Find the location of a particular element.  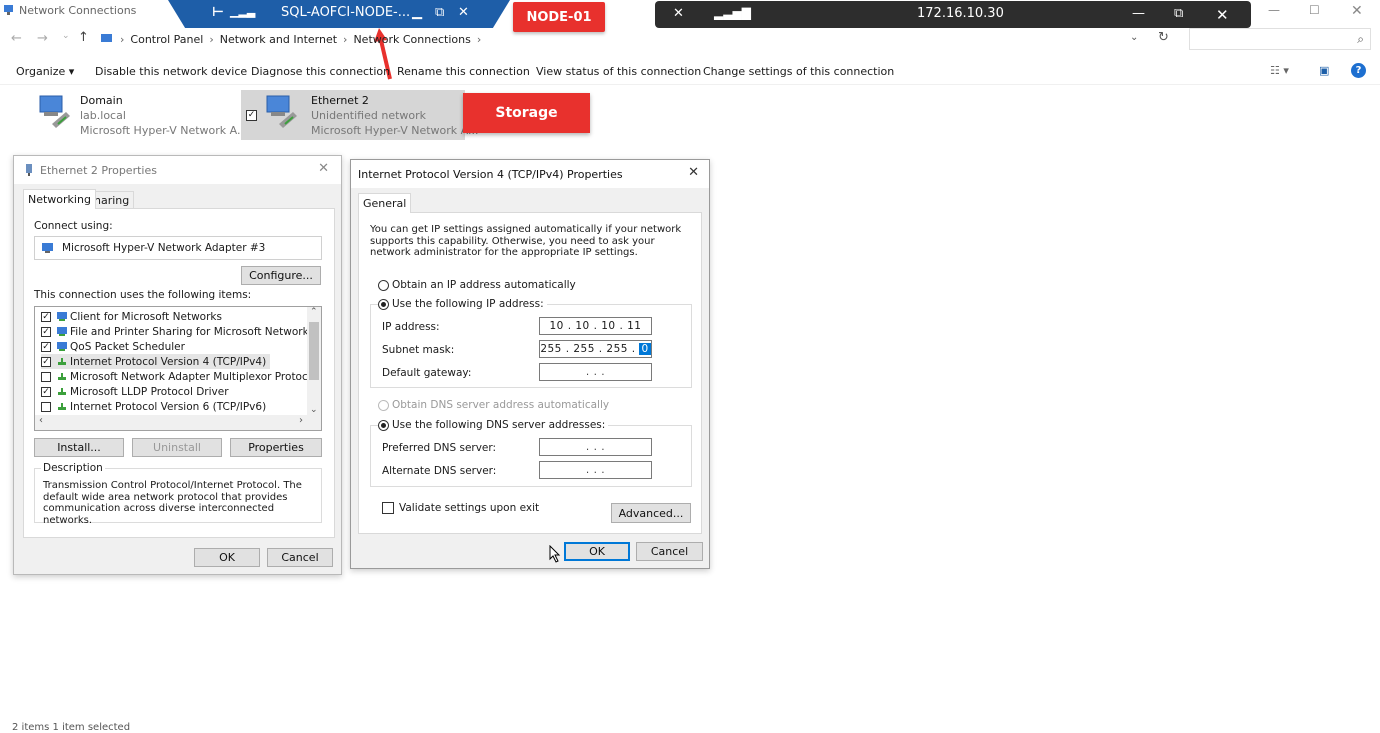

radio-button-disabled is located at coordinates (383, 405).